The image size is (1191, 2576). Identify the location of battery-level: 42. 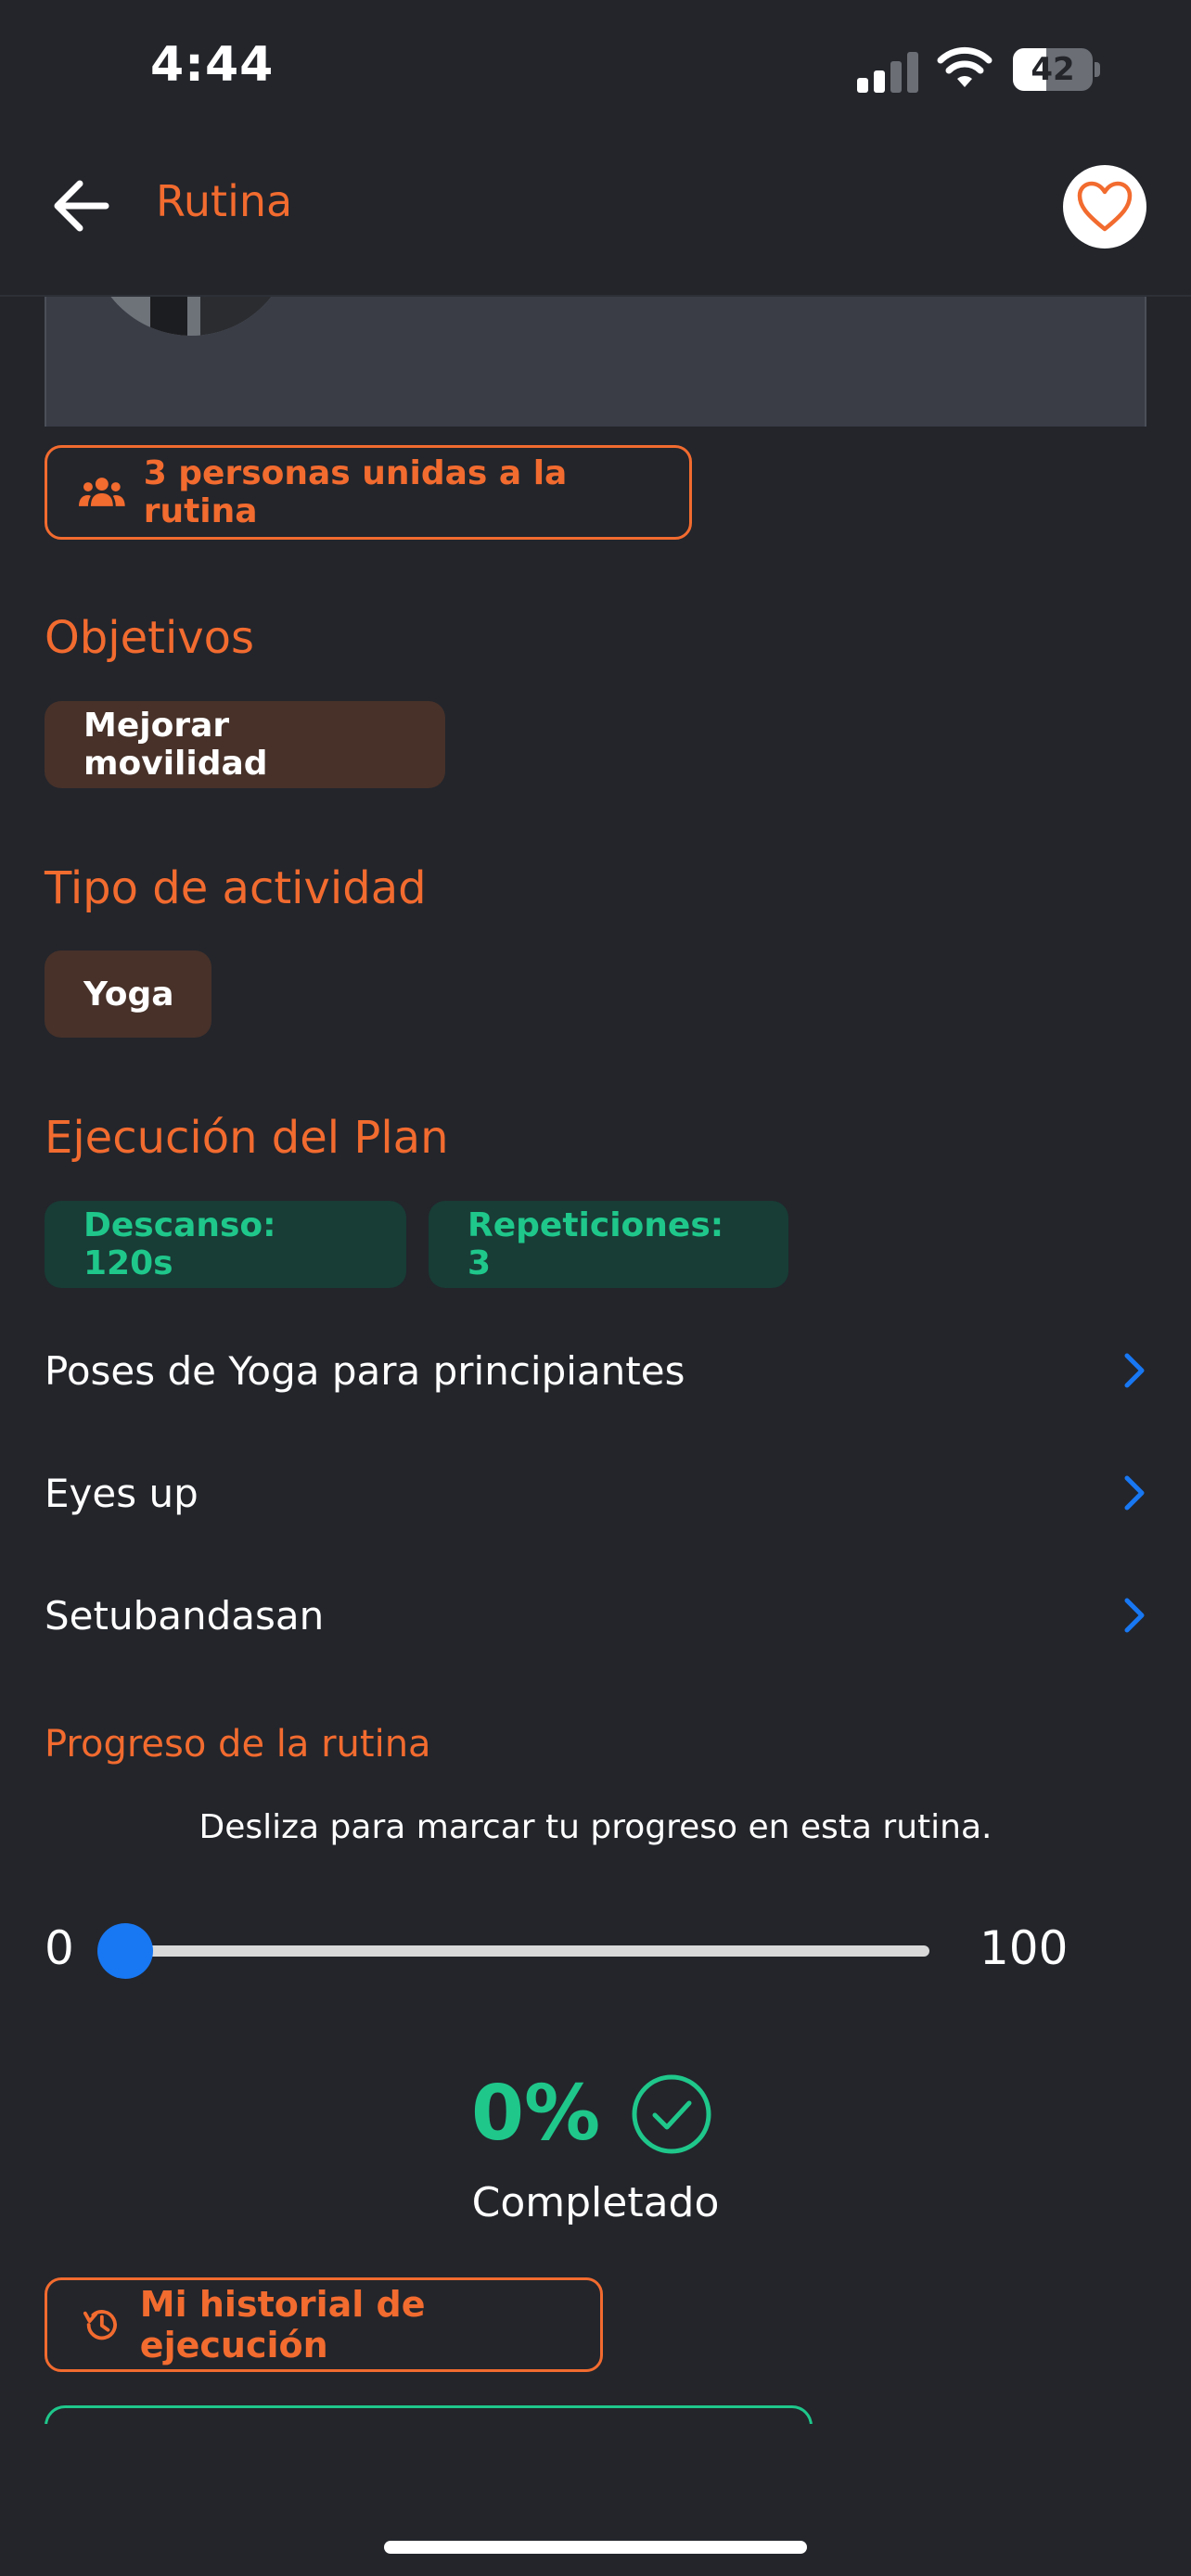
(1053, 69).